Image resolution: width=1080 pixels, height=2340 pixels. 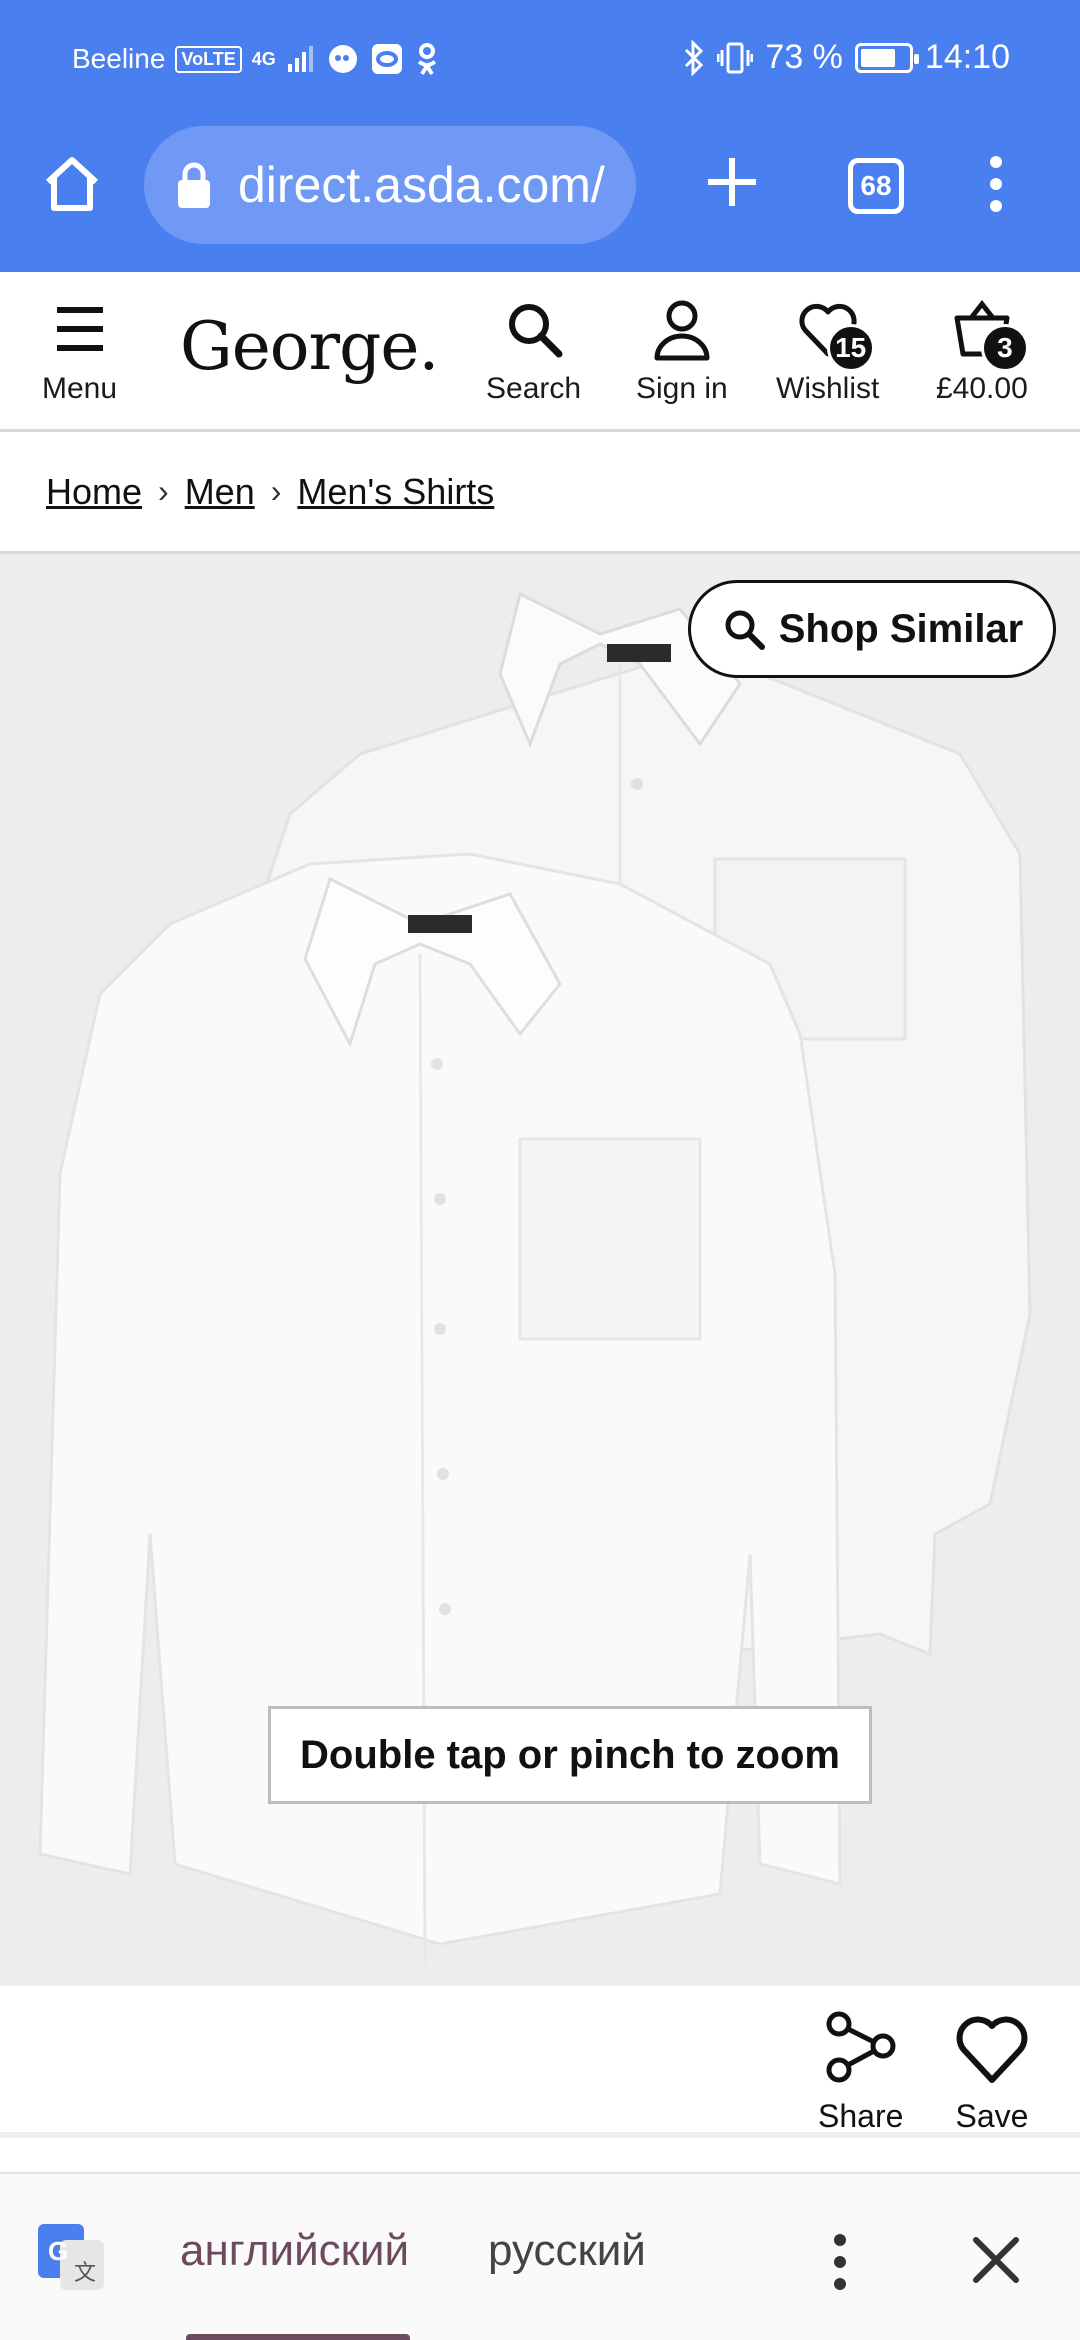 I want to click on vibrate-icon, so click(x=735, y=57).